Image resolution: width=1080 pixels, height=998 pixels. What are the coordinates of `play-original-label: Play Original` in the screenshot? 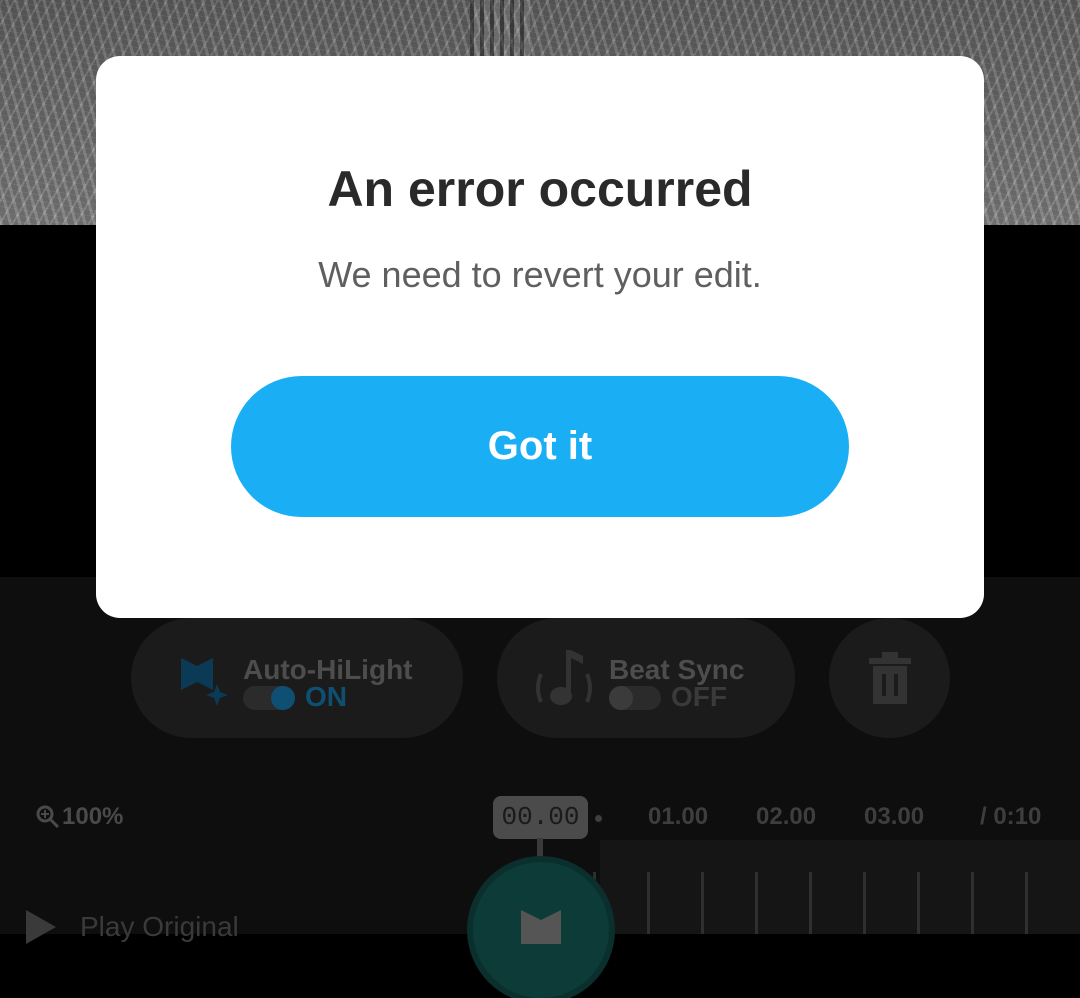 It's located at (159, 926).